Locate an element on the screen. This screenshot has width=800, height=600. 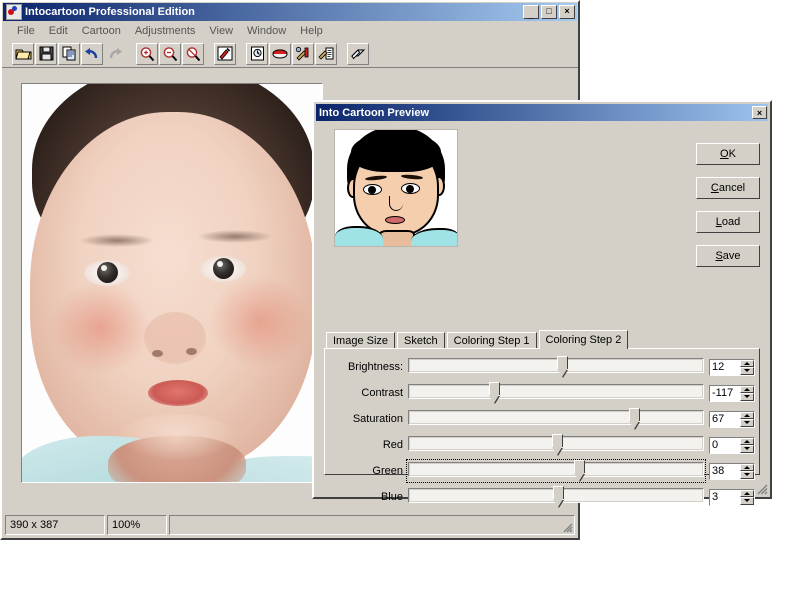
red-spinner is located at coordinates (747, 445).